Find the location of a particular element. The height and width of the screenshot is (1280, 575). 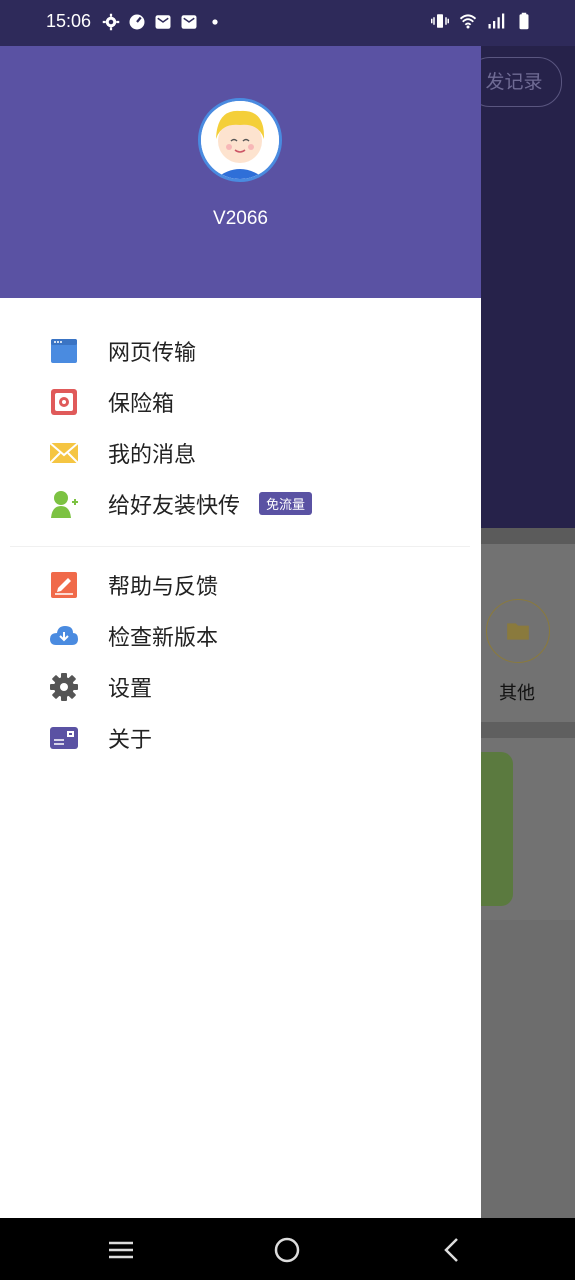

system-nav-bar is located at coordinates (287, 1249).